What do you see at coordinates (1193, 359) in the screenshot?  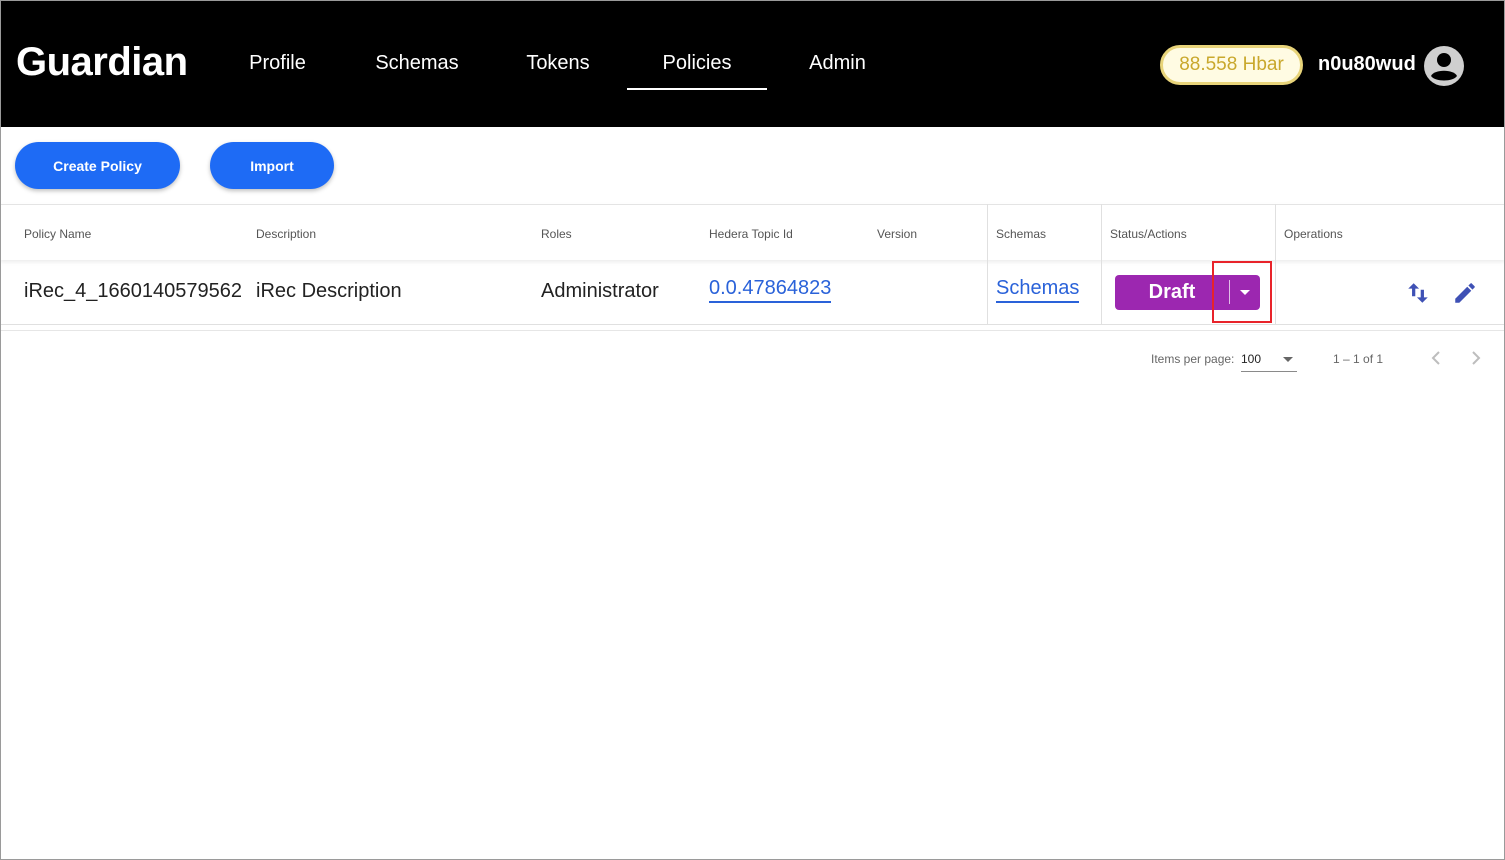 I see `items-per-page-label: Items per page:` at bounding box center [1193, 359].